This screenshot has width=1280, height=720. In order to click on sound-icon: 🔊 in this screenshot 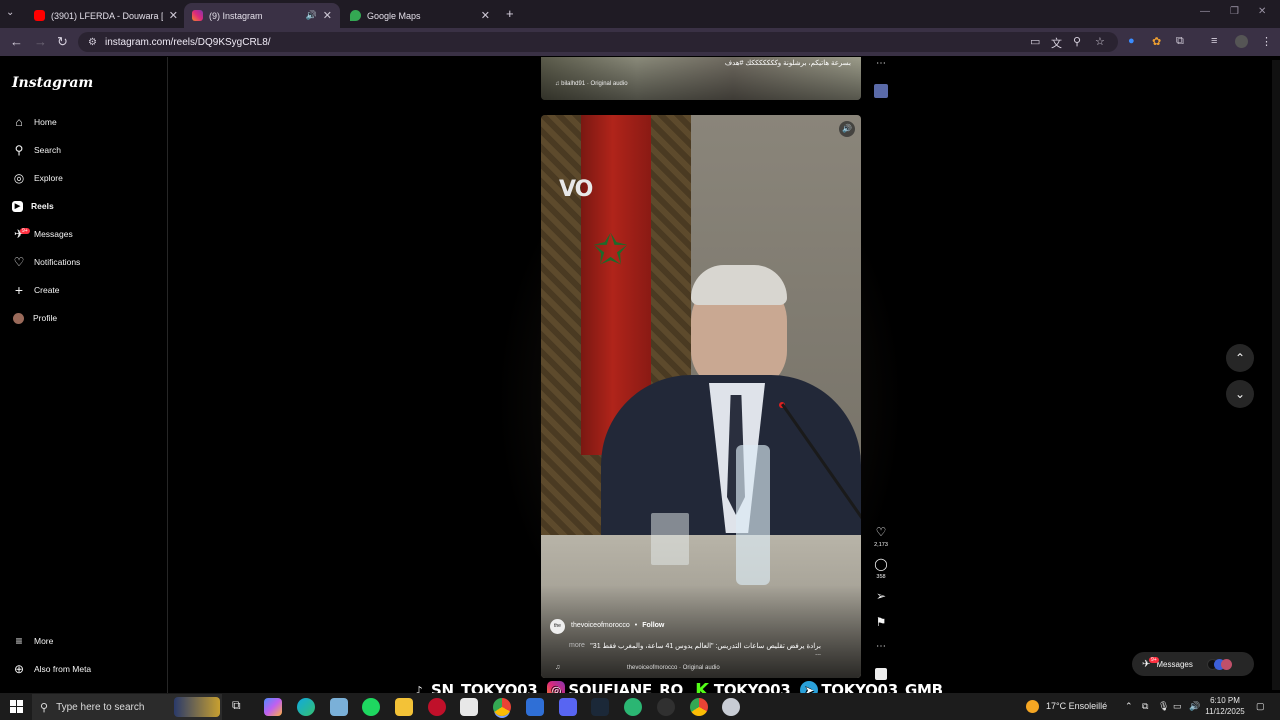, I will do `click(847, 129)`.